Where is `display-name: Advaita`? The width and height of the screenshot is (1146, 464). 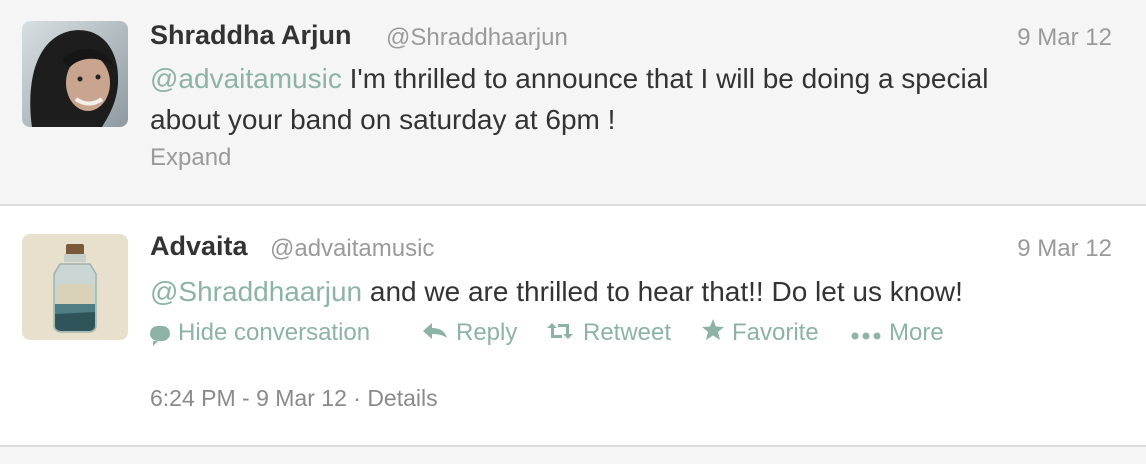 display-name: Advaita is located at coordinates (199, 246).